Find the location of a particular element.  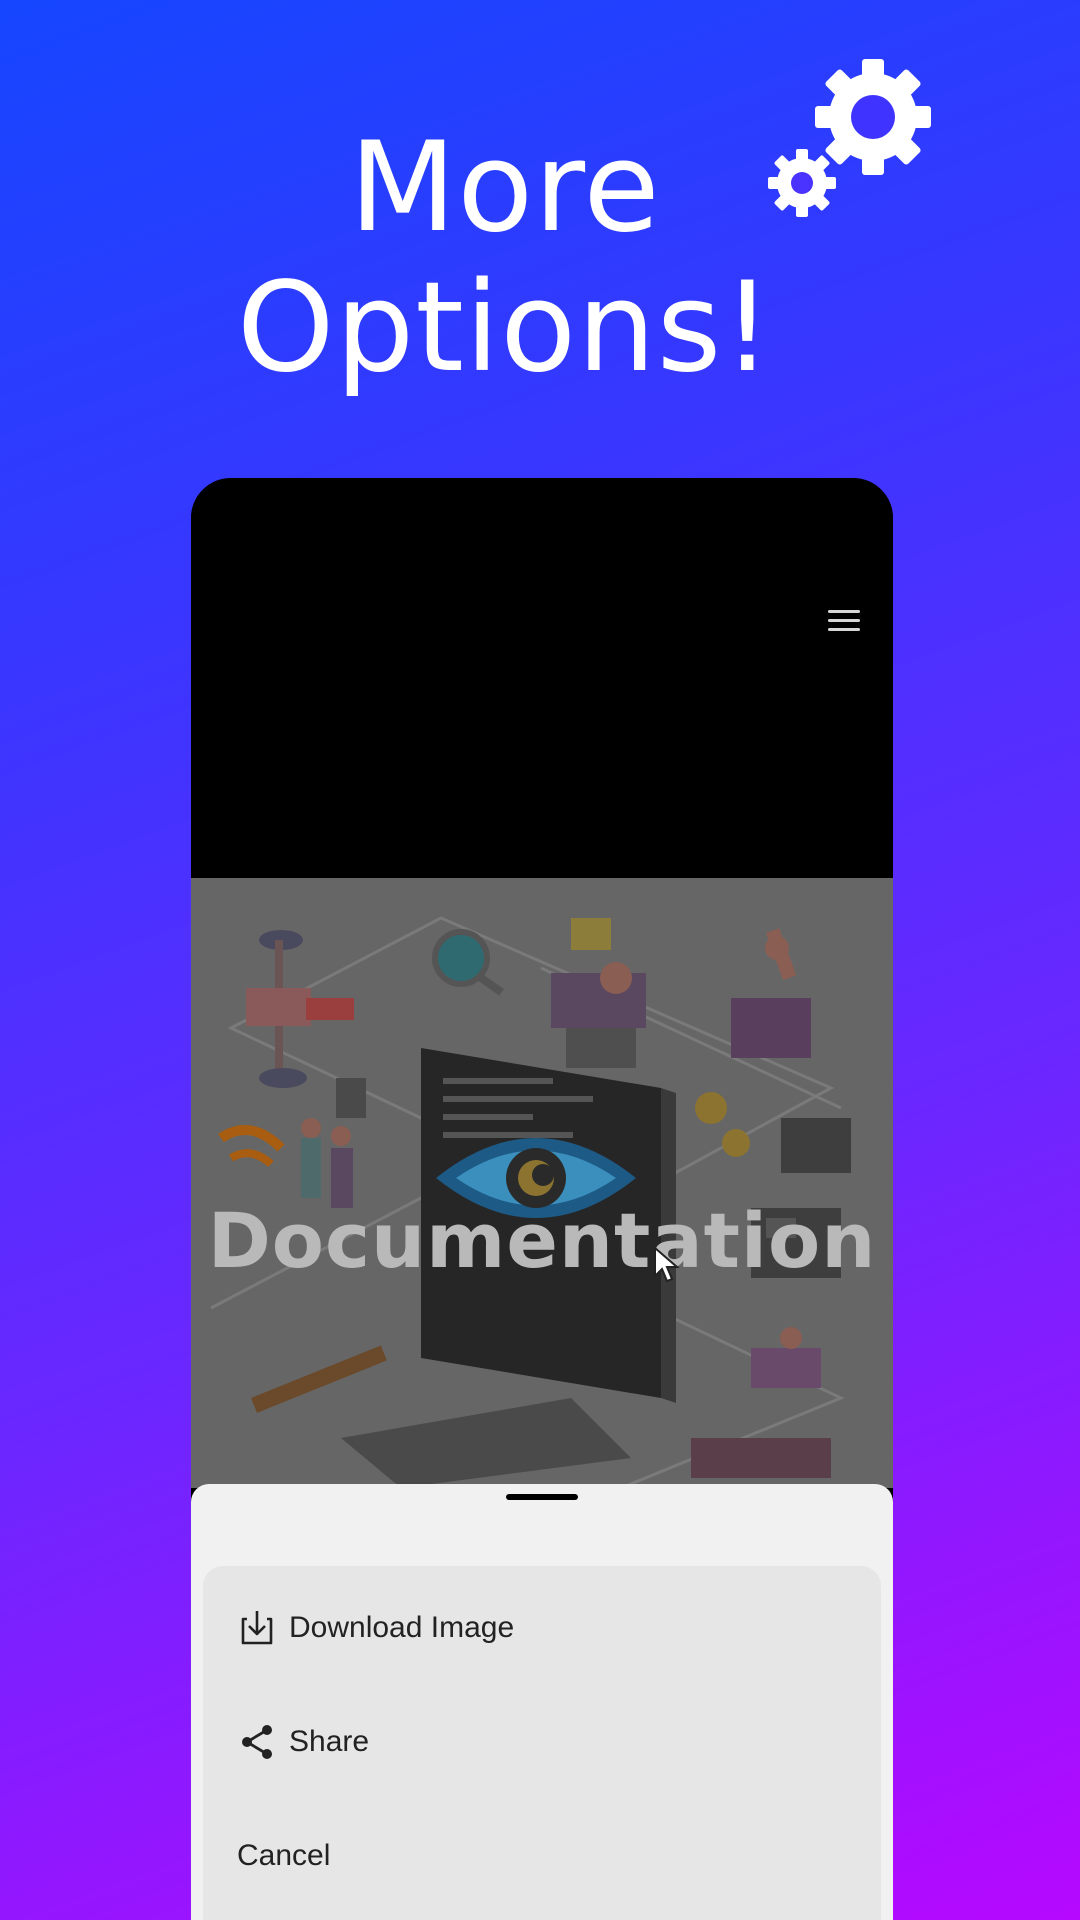

cancel-option: Cancel is located at coordinates (542, 1856).